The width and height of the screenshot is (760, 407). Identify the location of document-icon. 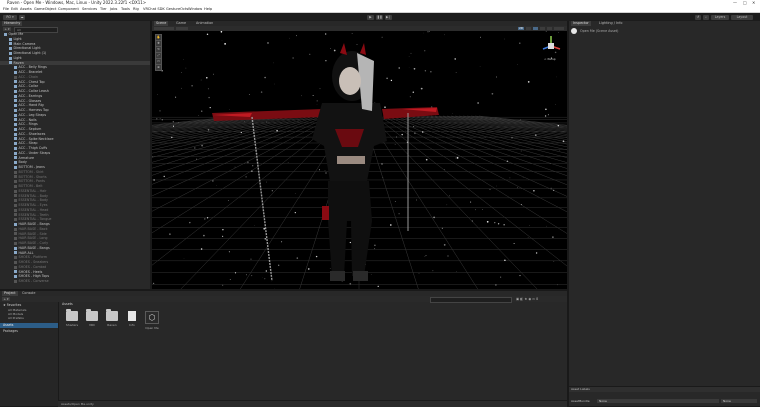
(132, 316).